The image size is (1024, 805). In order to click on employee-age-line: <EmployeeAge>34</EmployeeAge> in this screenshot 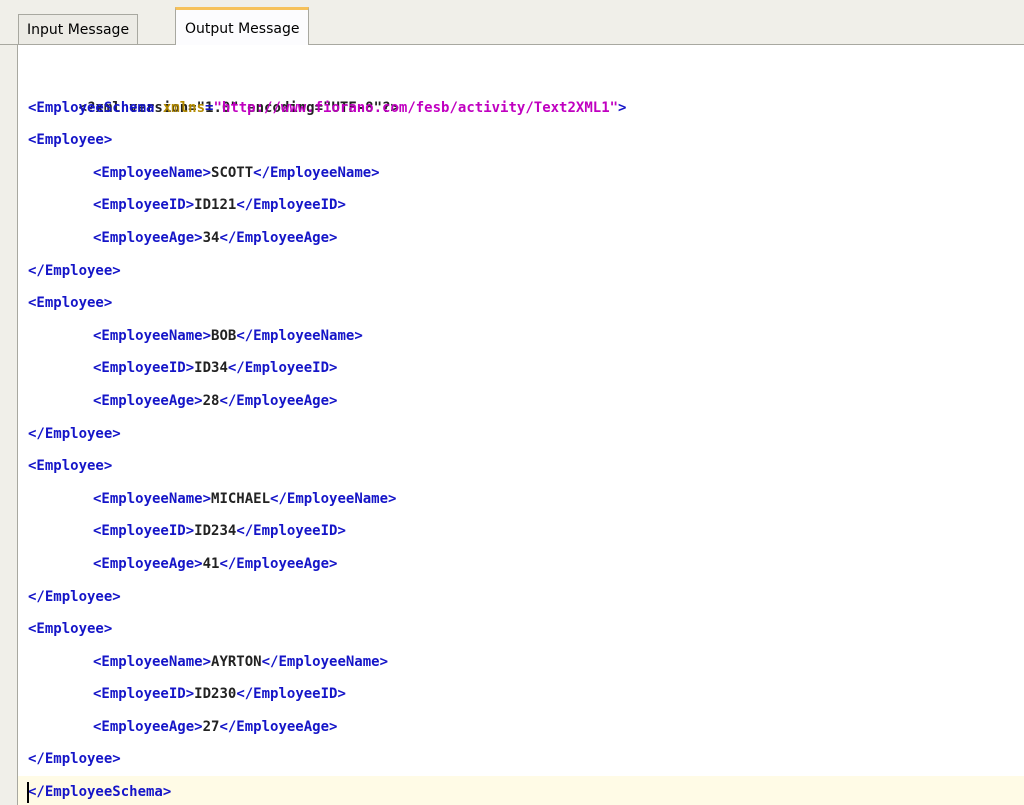, I will do `click(521, 238)`.